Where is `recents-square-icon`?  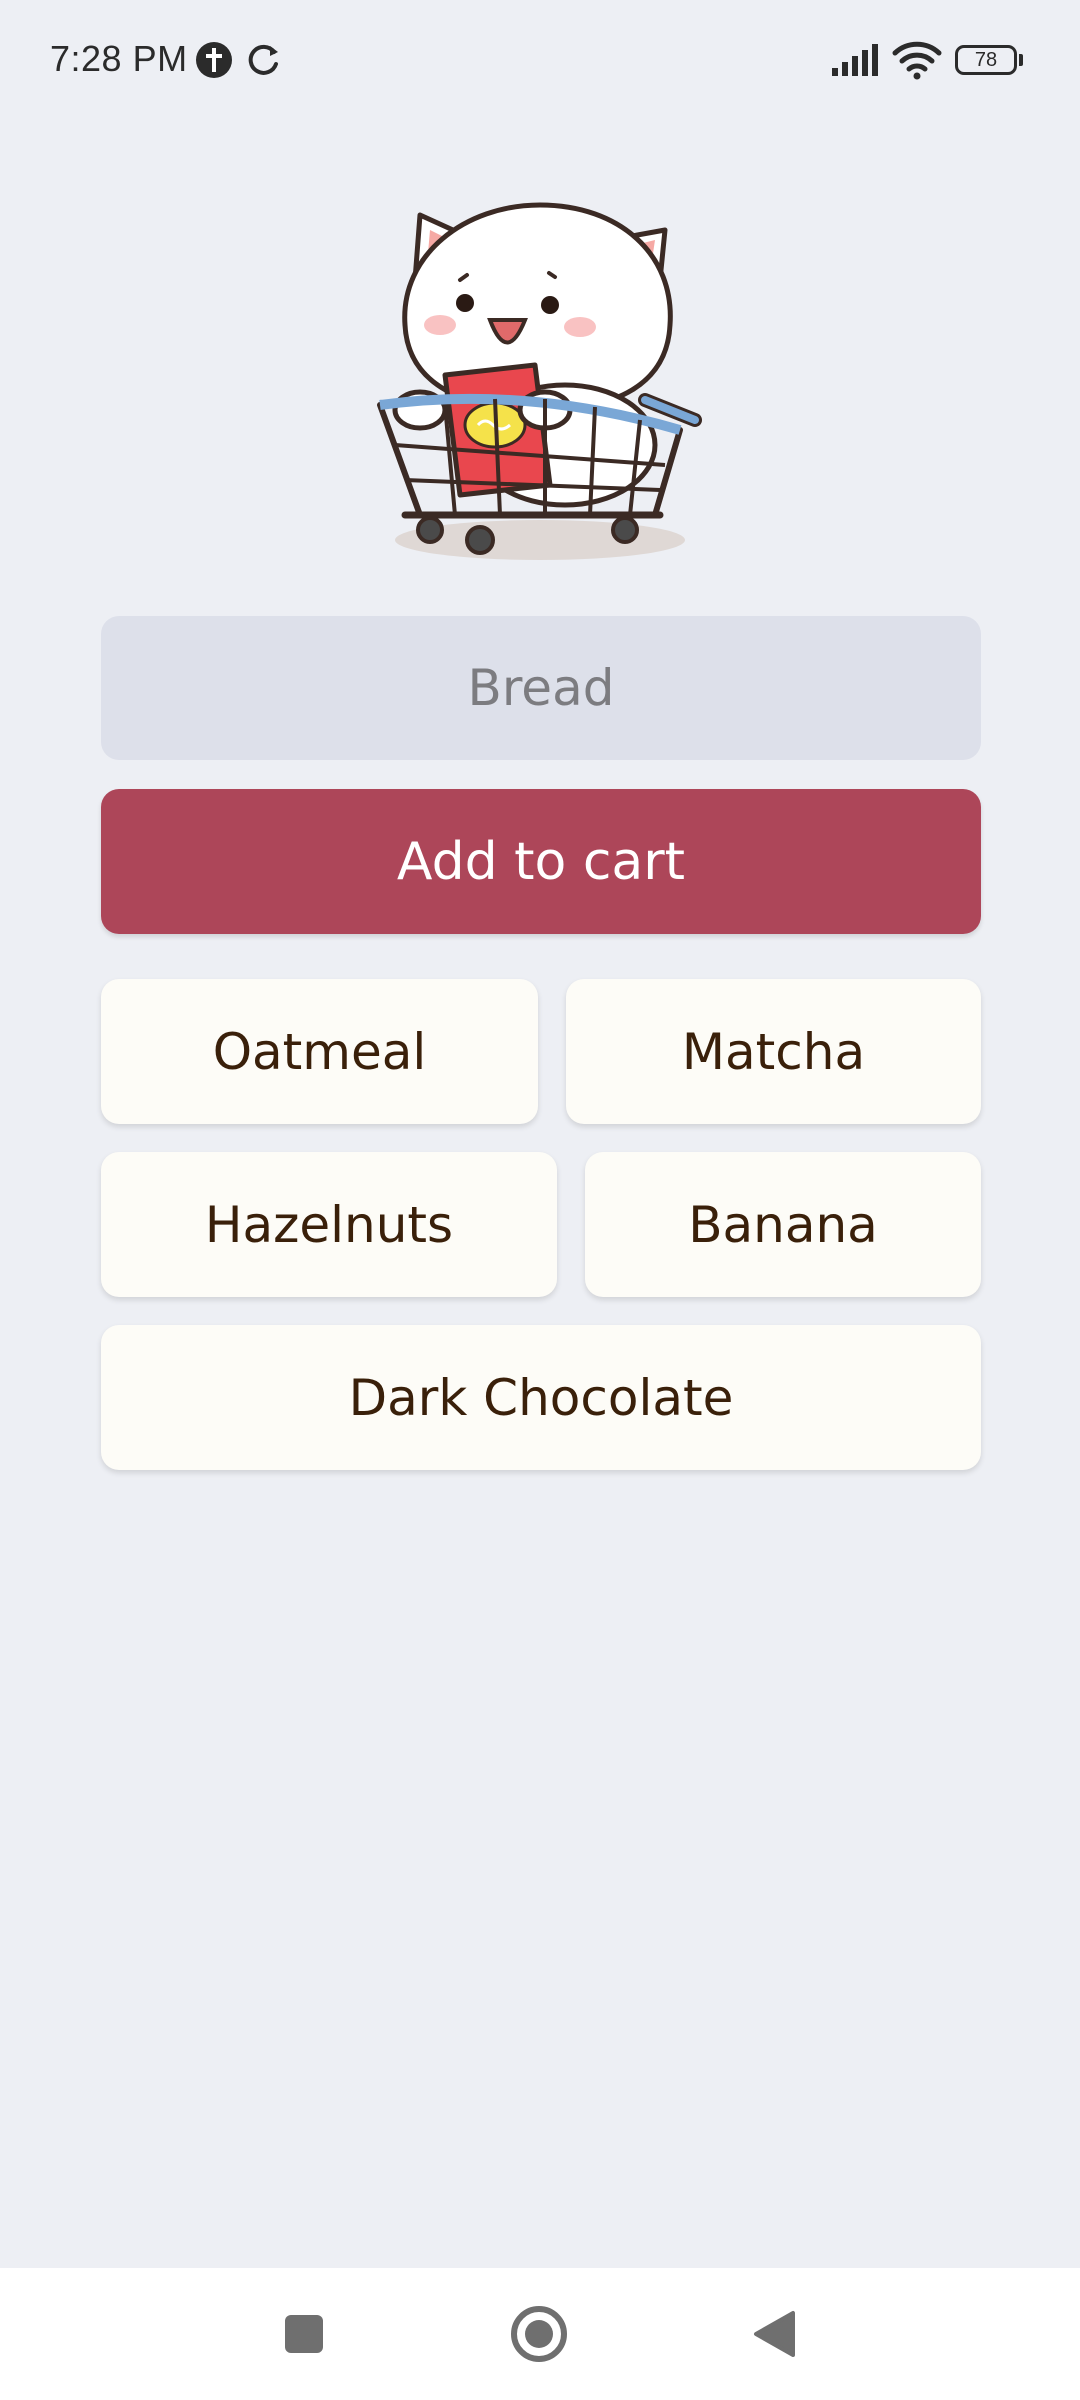
recents-square-icon is located at coordinates (304, 2334).